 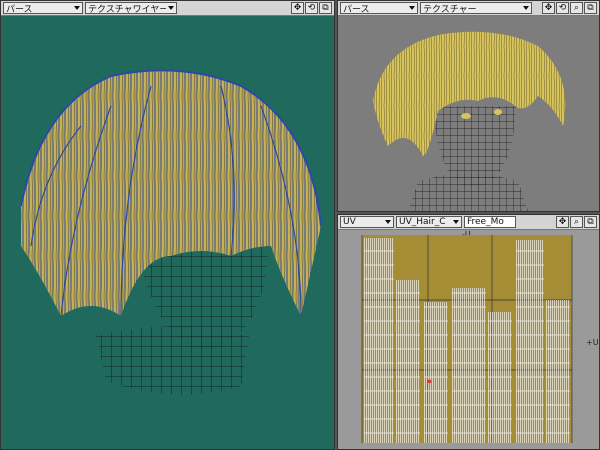 I want to click on render-mode-dropdown: テクスチャワイヤー, so click(x=131, y=8).